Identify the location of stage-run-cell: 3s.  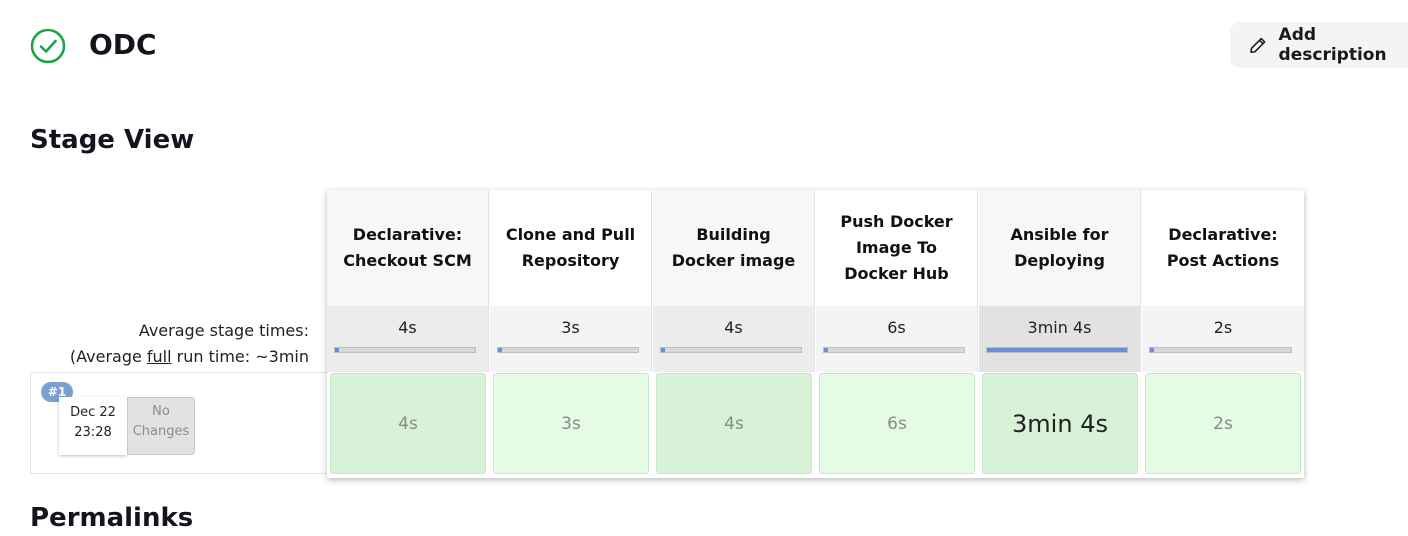
(571, 423).